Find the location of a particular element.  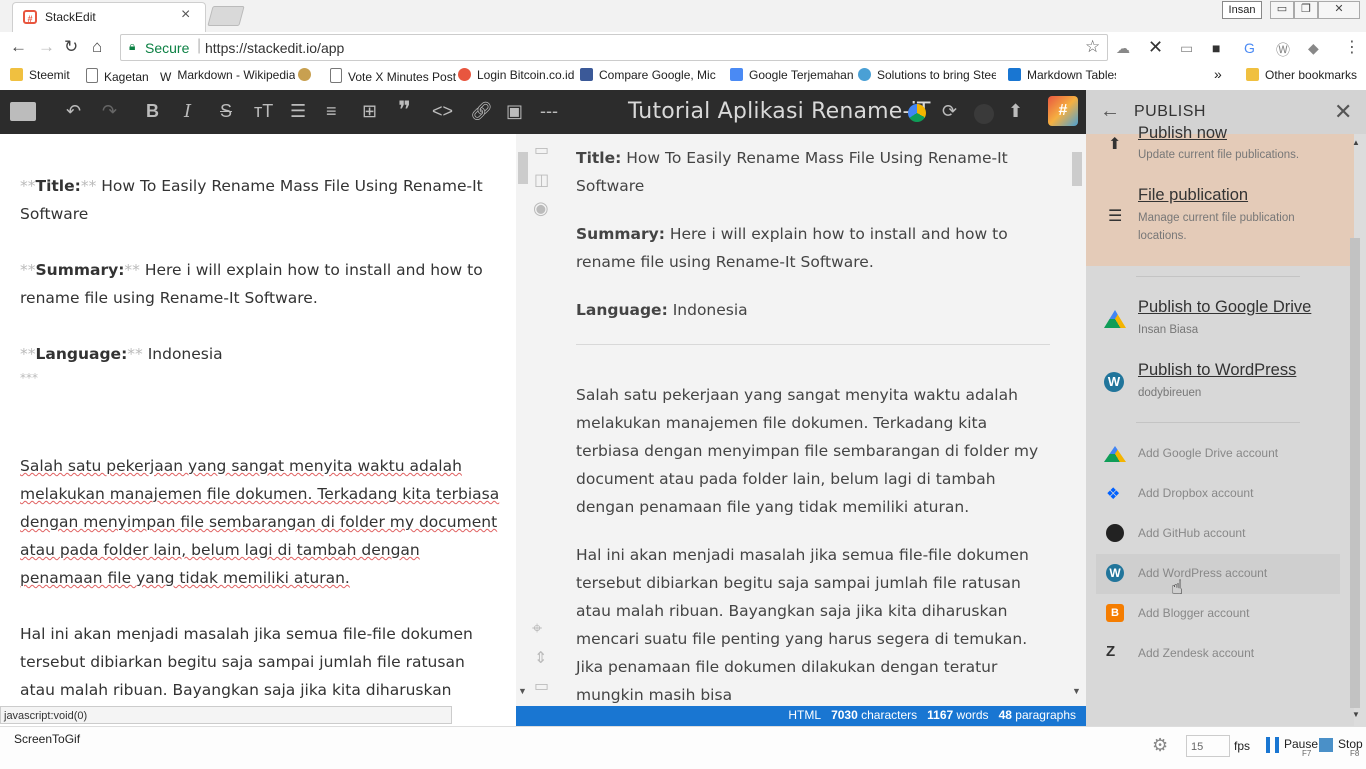

extension-wordpress-icon: Ⓦ is located at coordinates (1283, 50).